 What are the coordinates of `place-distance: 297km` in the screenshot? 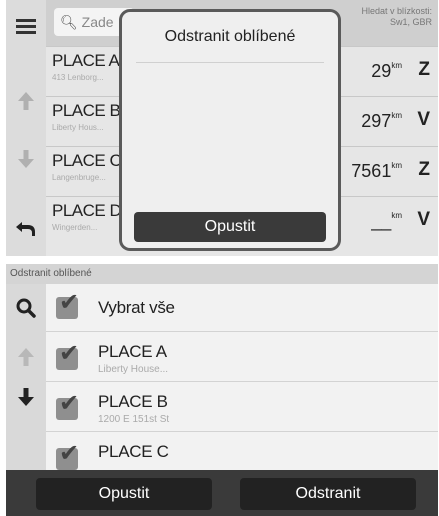 It's located at (381, 121).